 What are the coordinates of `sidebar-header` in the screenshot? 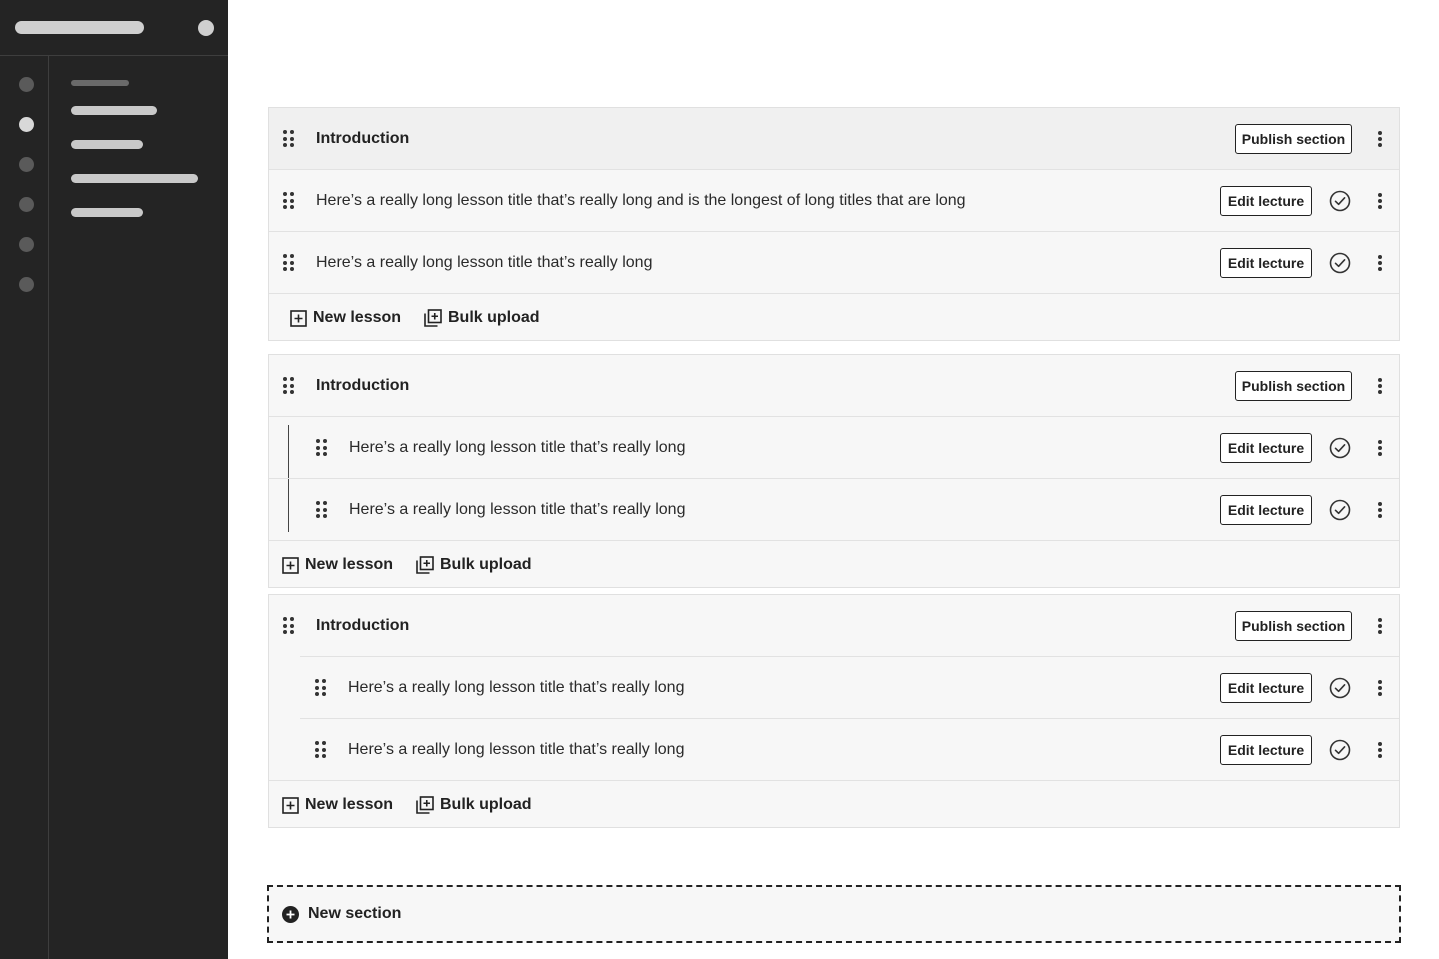 It's located at (114, 28).